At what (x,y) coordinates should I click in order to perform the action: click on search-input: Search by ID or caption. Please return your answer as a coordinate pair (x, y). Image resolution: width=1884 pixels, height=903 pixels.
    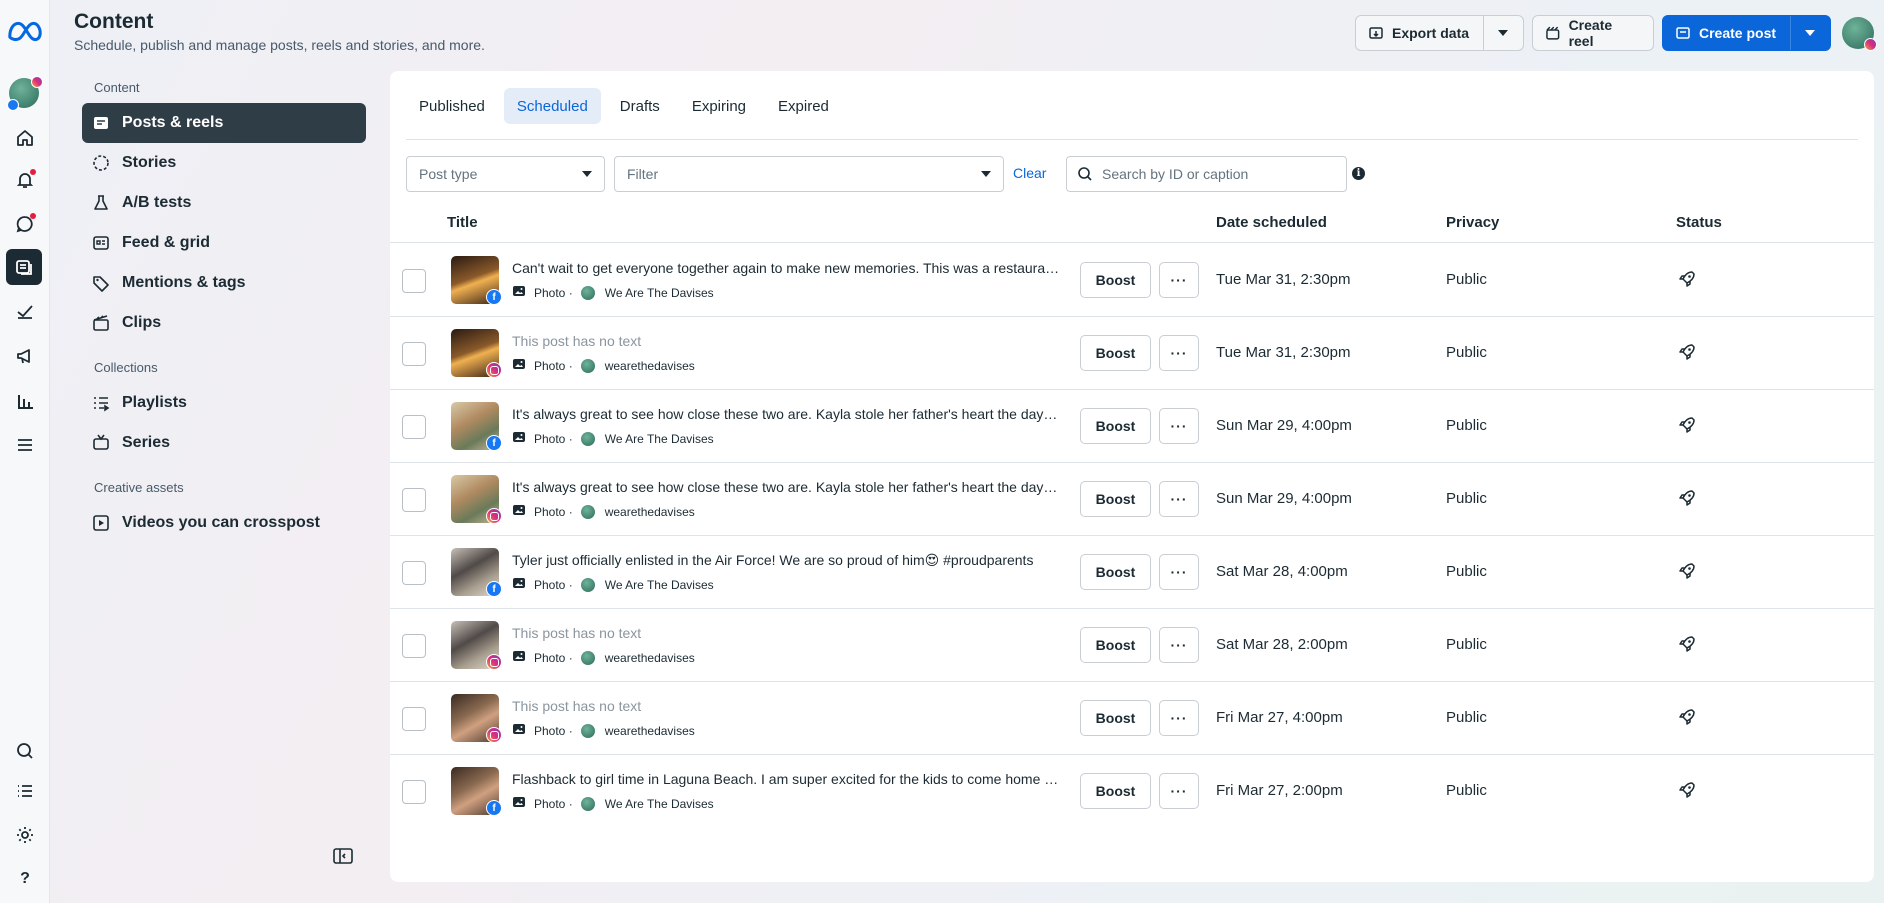
    Looking at the image, I should click on (1206, 174).